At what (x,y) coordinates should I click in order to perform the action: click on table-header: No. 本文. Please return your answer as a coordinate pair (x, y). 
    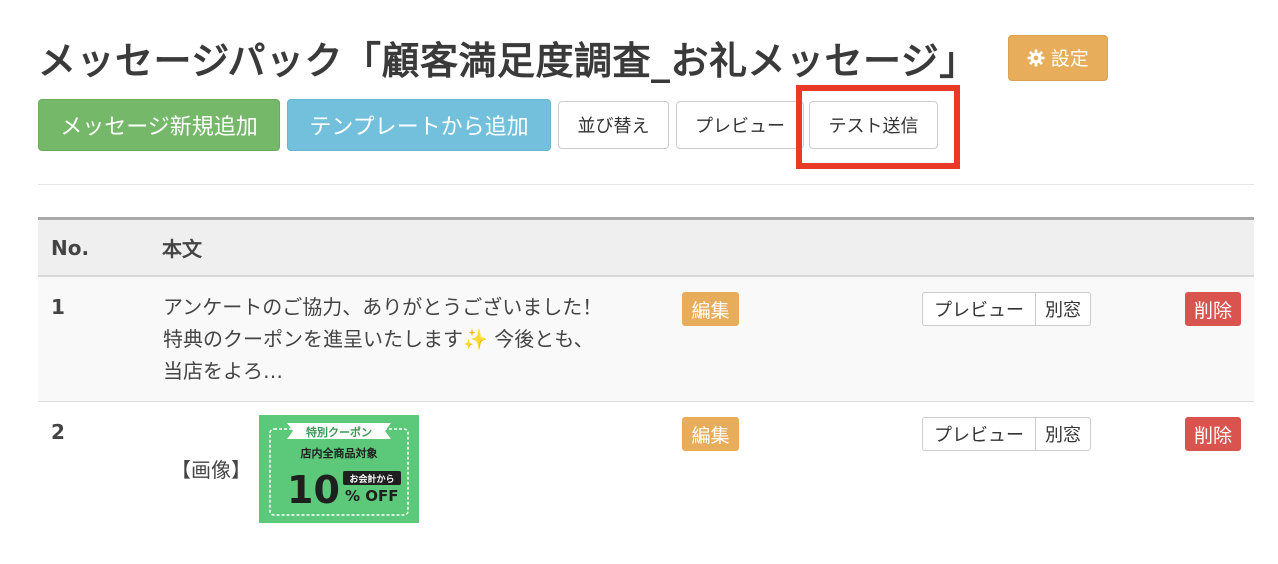
    Looking at the image, I should click on (646, 247).